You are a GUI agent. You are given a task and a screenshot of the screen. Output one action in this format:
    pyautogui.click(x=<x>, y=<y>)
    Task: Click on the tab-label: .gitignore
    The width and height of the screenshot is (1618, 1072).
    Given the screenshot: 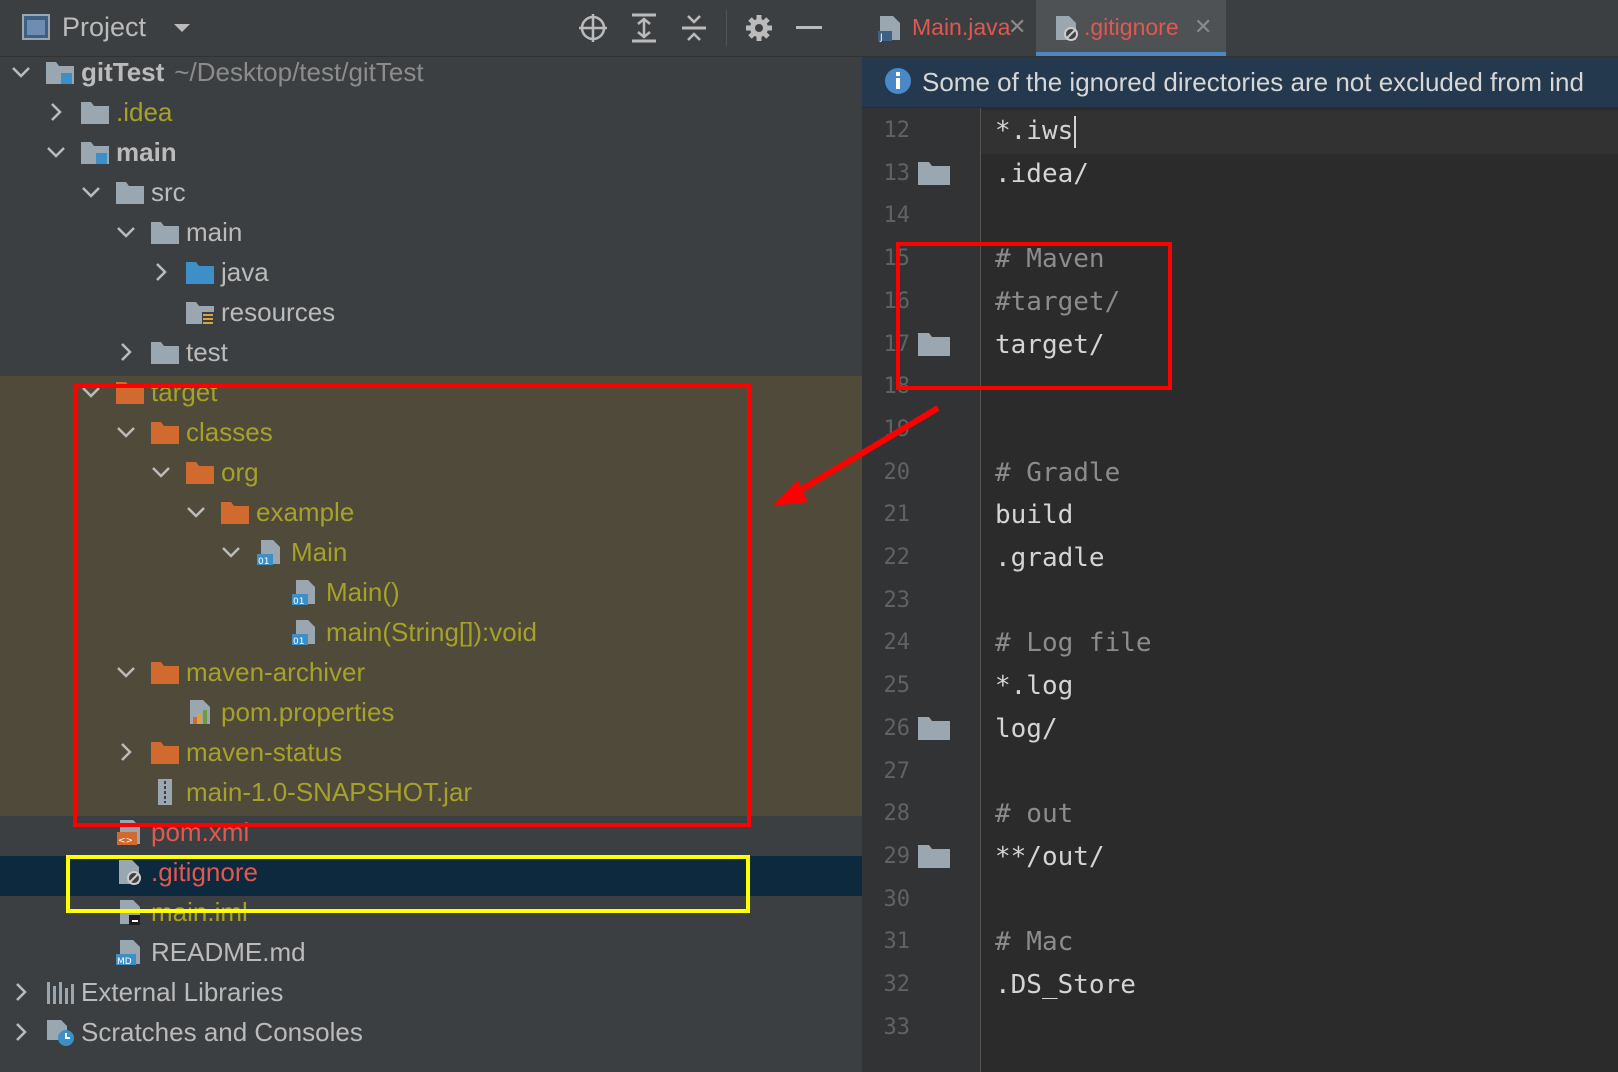 What is the action you would take?
    pyautogui.click(x=1131, y=27)
    